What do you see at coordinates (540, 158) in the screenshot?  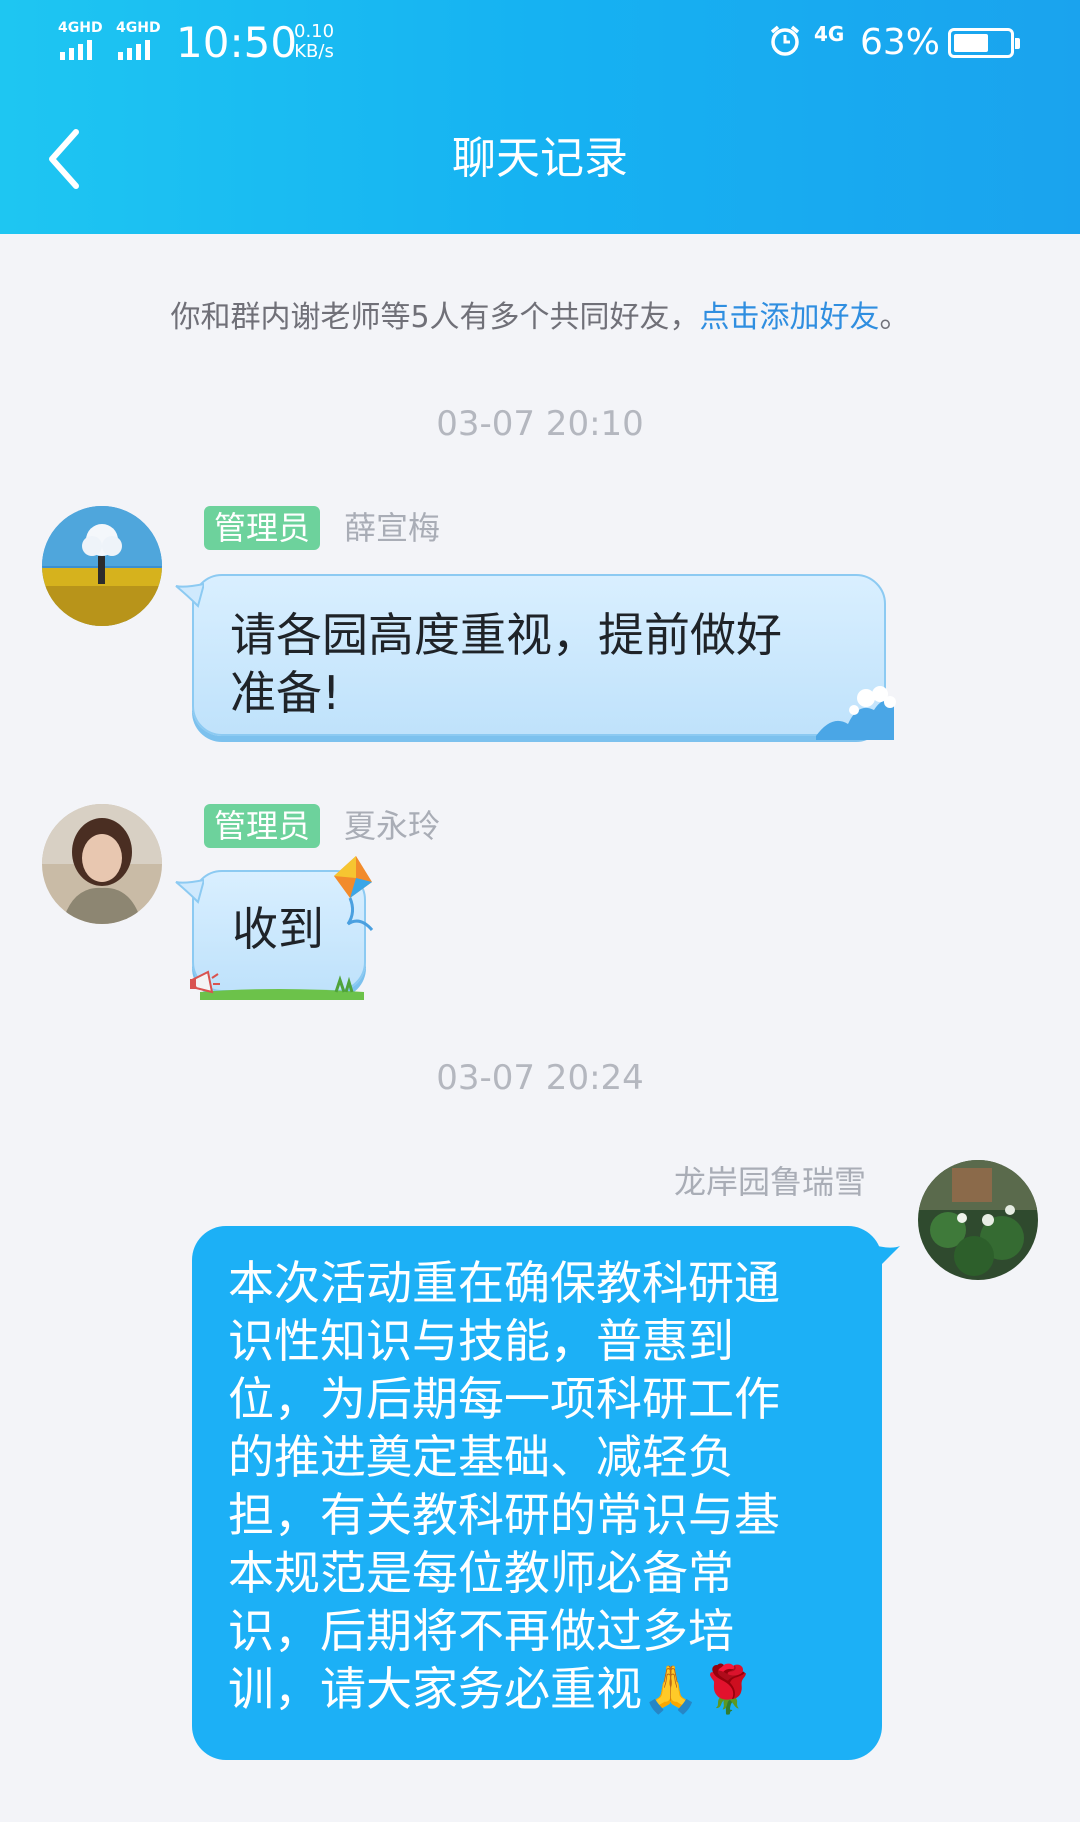 I see `page-title: 聊天记录` at bounding box center [540, 158].